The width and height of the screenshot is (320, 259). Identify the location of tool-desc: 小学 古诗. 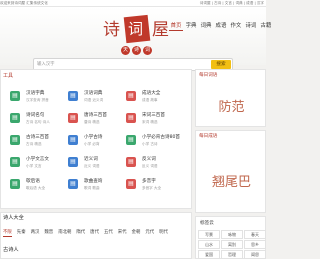
(150, 144).